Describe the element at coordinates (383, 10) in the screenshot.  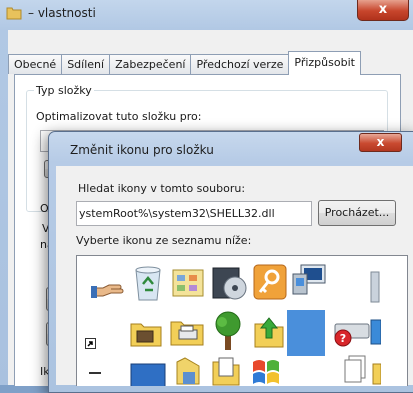
I see `properties-close-button: x` at that location.